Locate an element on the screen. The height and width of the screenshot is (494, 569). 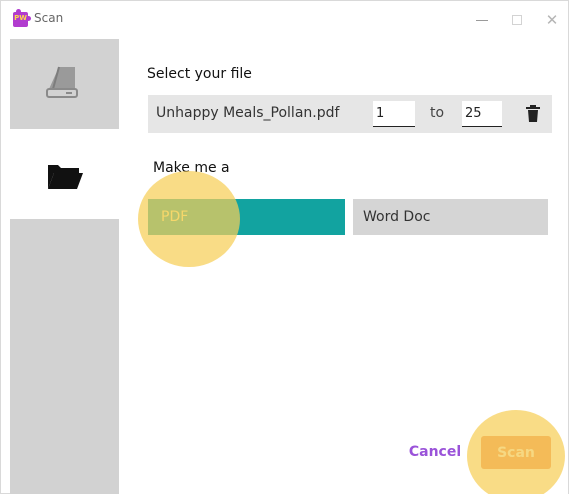
page-from-input is located at coordinates (394, 114).